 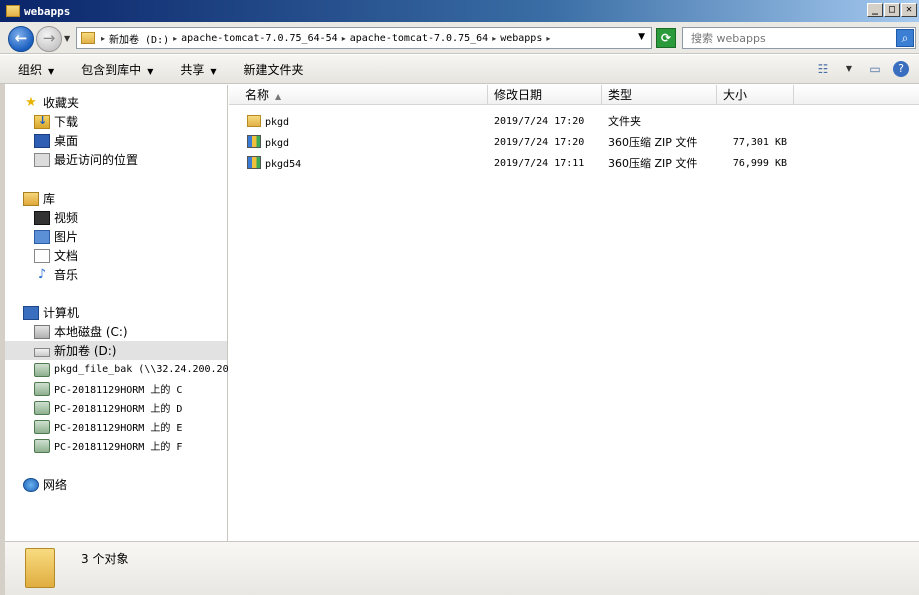 I want to click on sidebar-item-network: 网络, so click(x=134, y=484).